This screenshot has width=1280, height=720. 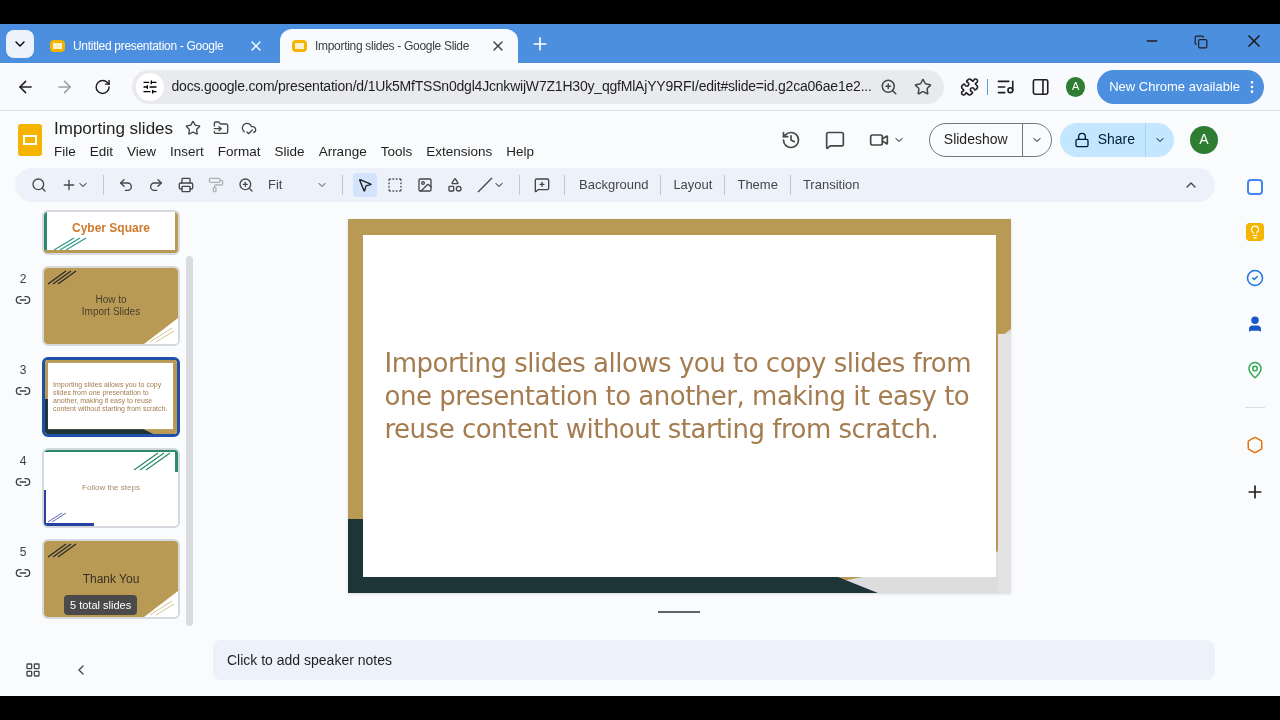 I want to click on add-comment-icon, so click(x=542, y=185).